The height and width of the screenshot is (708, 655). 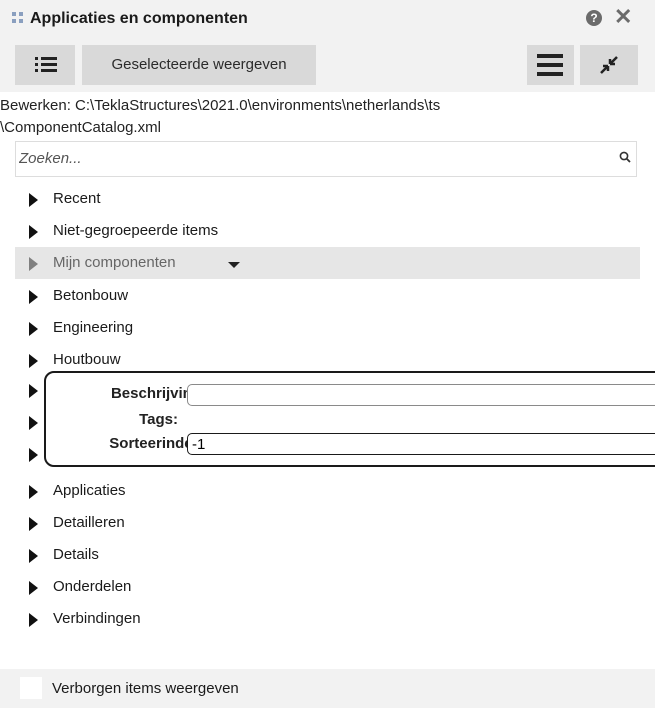 I want to click on tree-item-label: Houtbouw, so click(x=87, y=359).